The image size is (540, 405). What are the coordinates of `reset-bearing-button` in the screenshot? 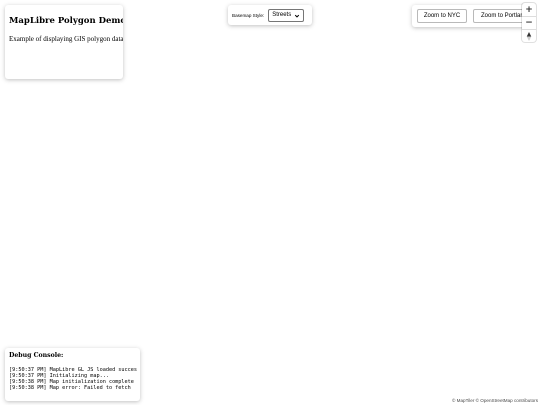 It's located at (529, 35).